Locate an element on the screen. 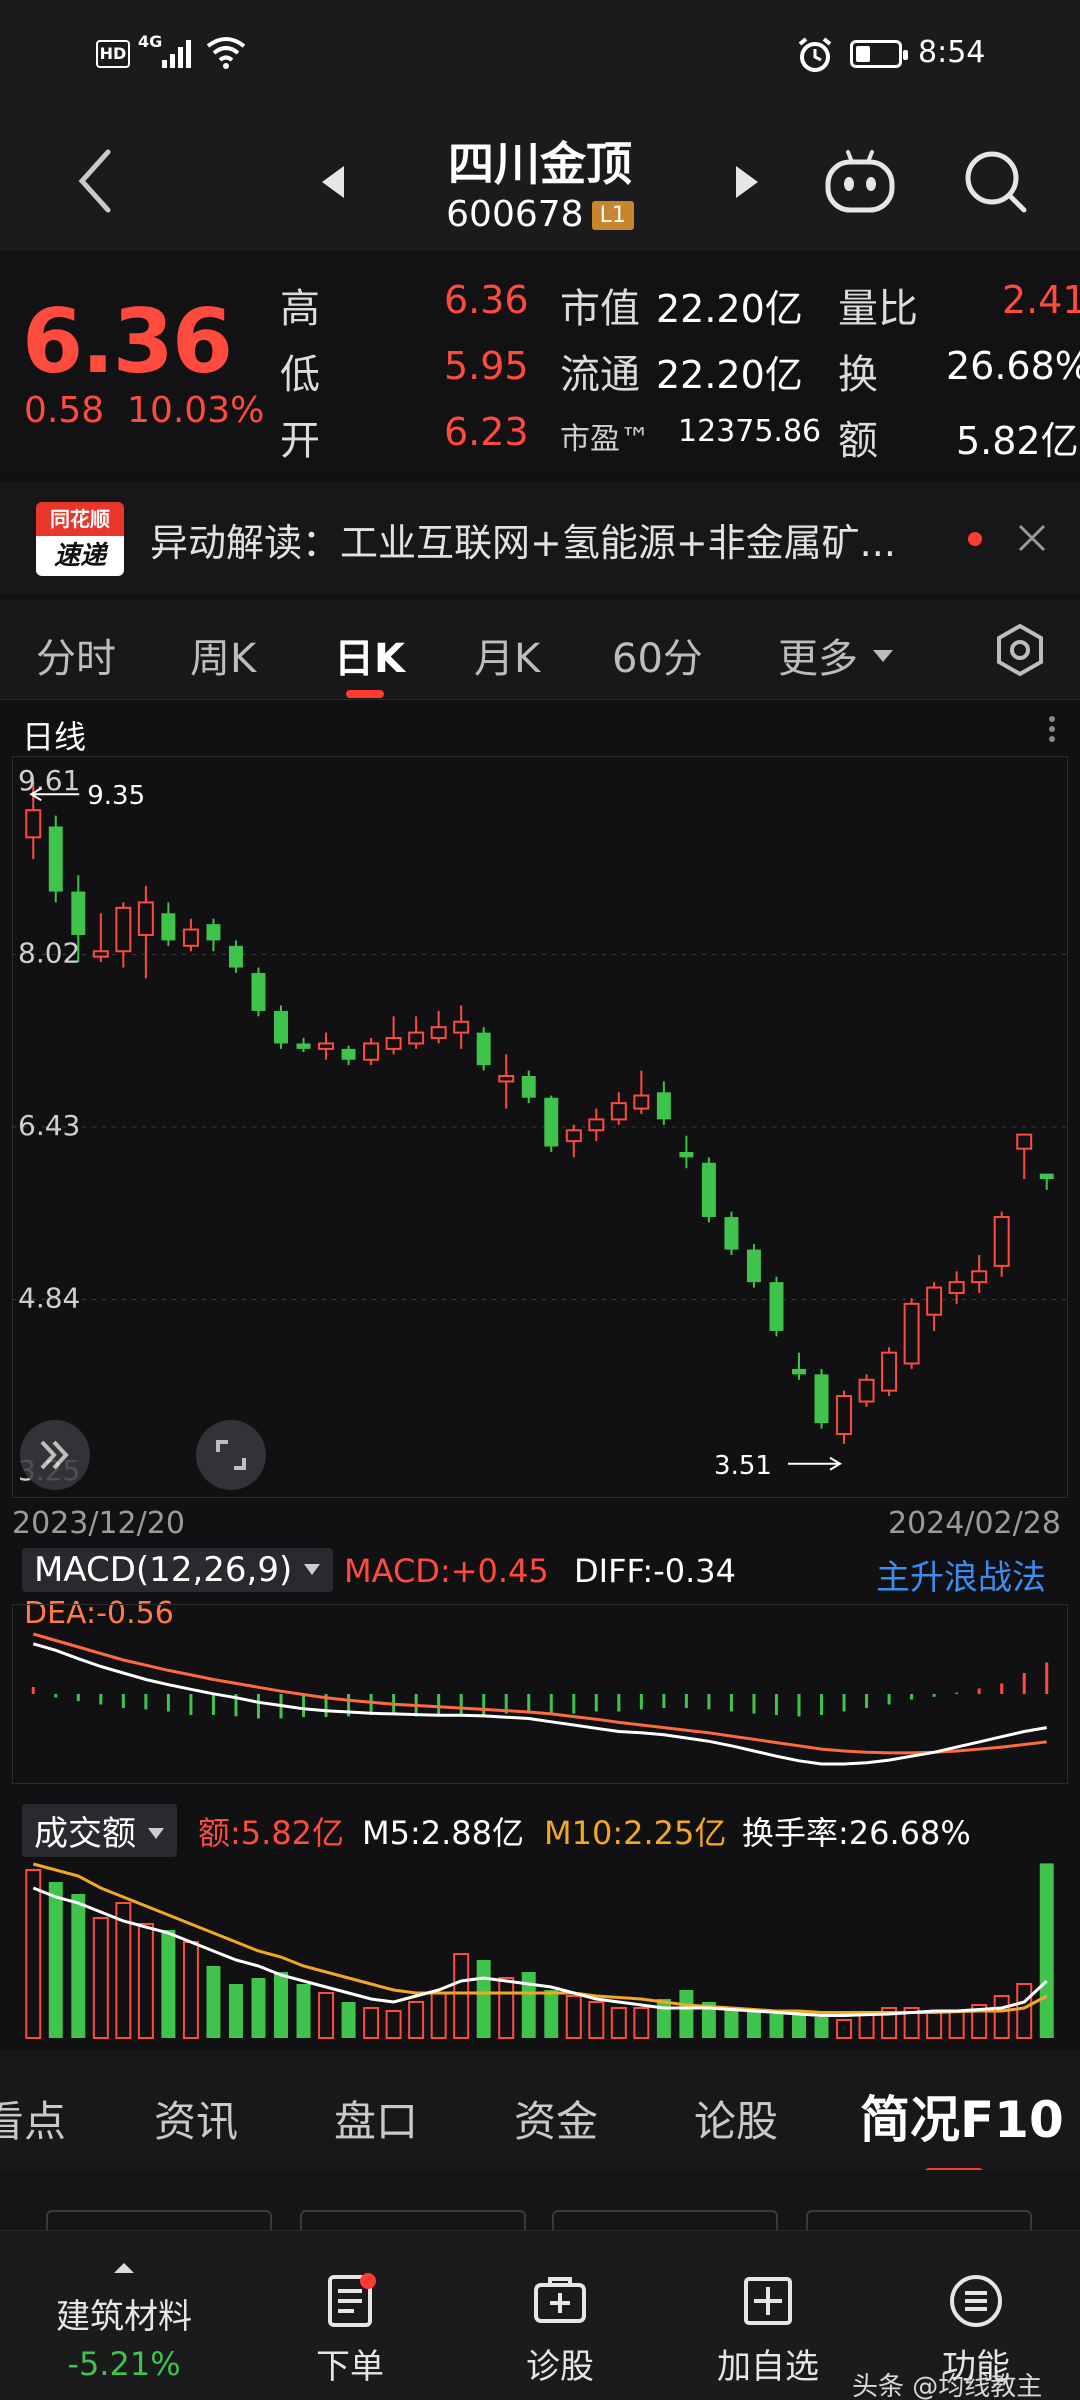 The image size is (1080, 2400). amount-value: 5.82亿 is located at coordinates (1017, 441).